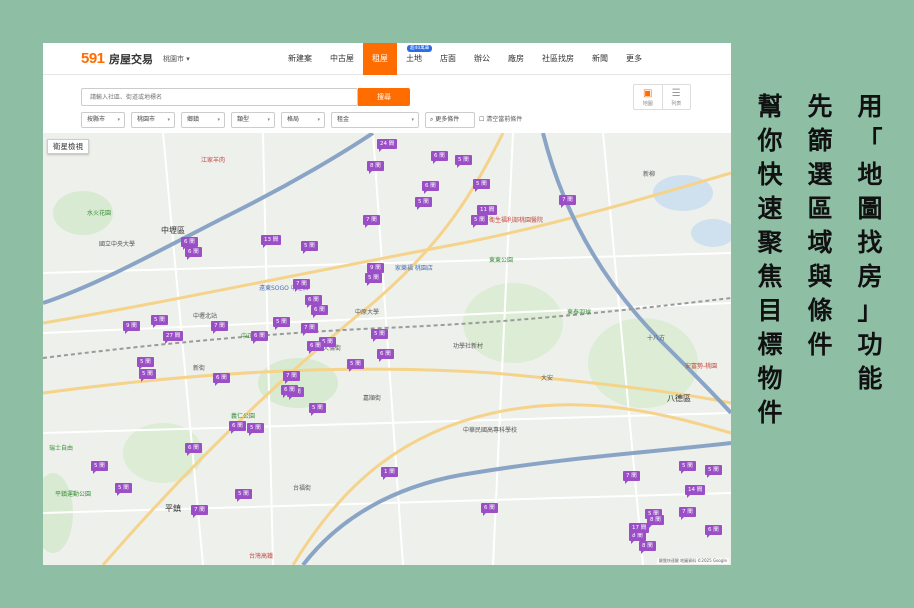 This screenshot has height=608, width=914. What do you see at coordinates (68, 146) in the screenshot?
I see `satellite-view-button: 衛星檢視` at bounding box center [68, 146].